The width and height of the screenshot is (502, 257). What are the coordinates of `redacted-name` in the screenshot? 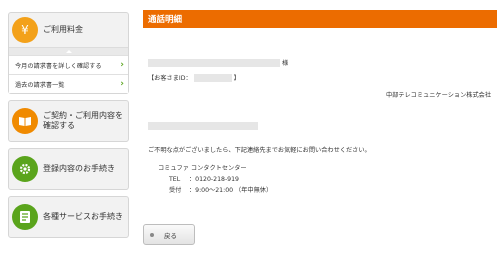 It's located at (214, 63).